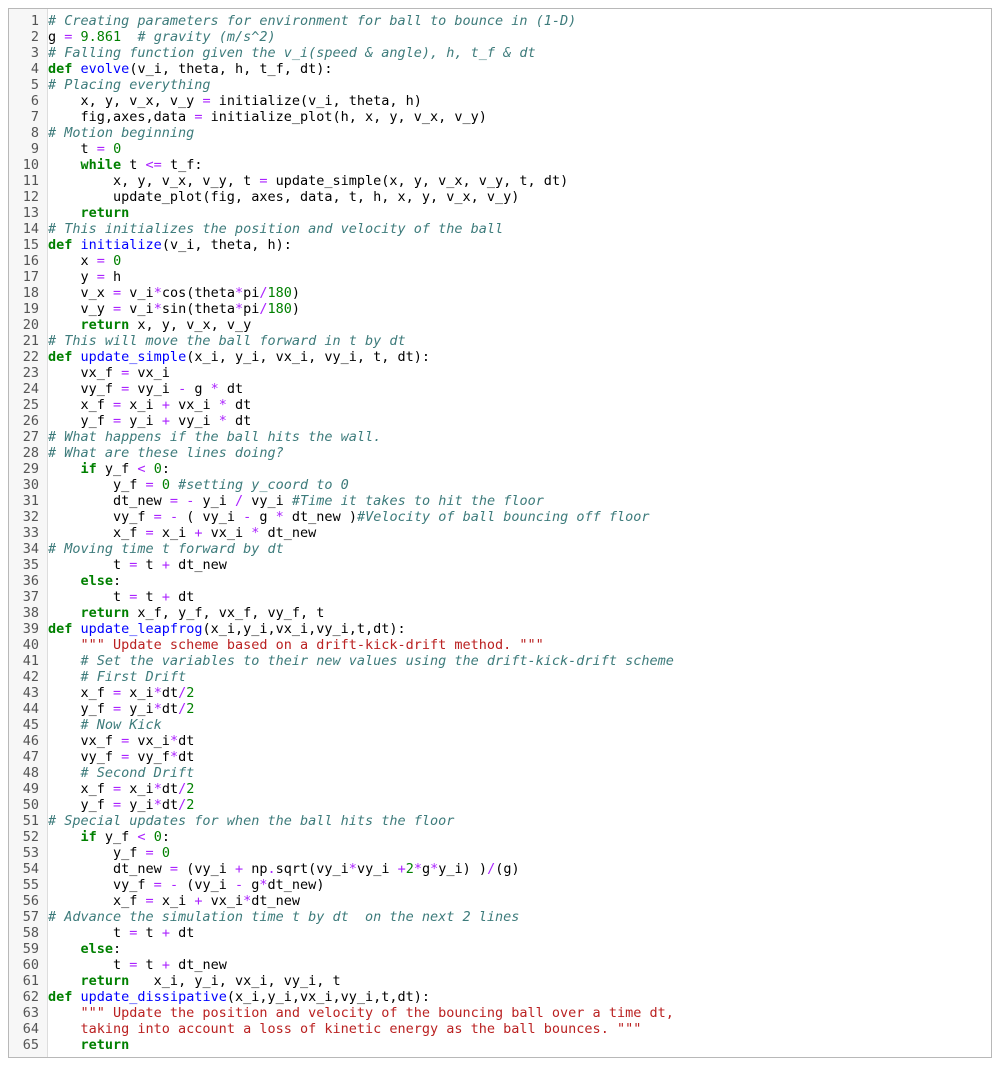  What do you see at coordinates (500, 405) in the screenshot?
I see `code-line: 25 x_f = x_i + vx_i * dt` at bounding box center [500, 405].